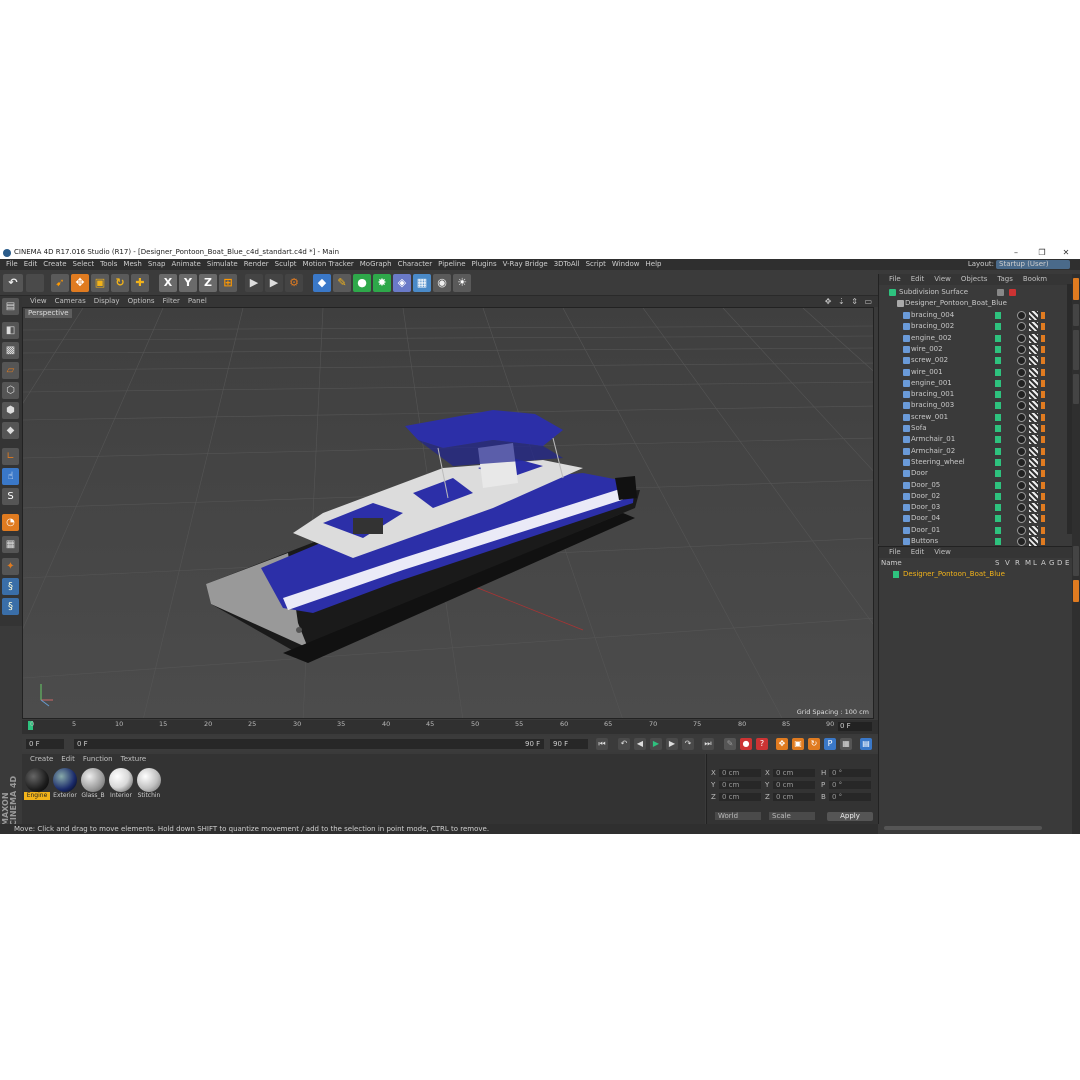  I want to click on grid-lock-icon: ▦, so click(10, 544).